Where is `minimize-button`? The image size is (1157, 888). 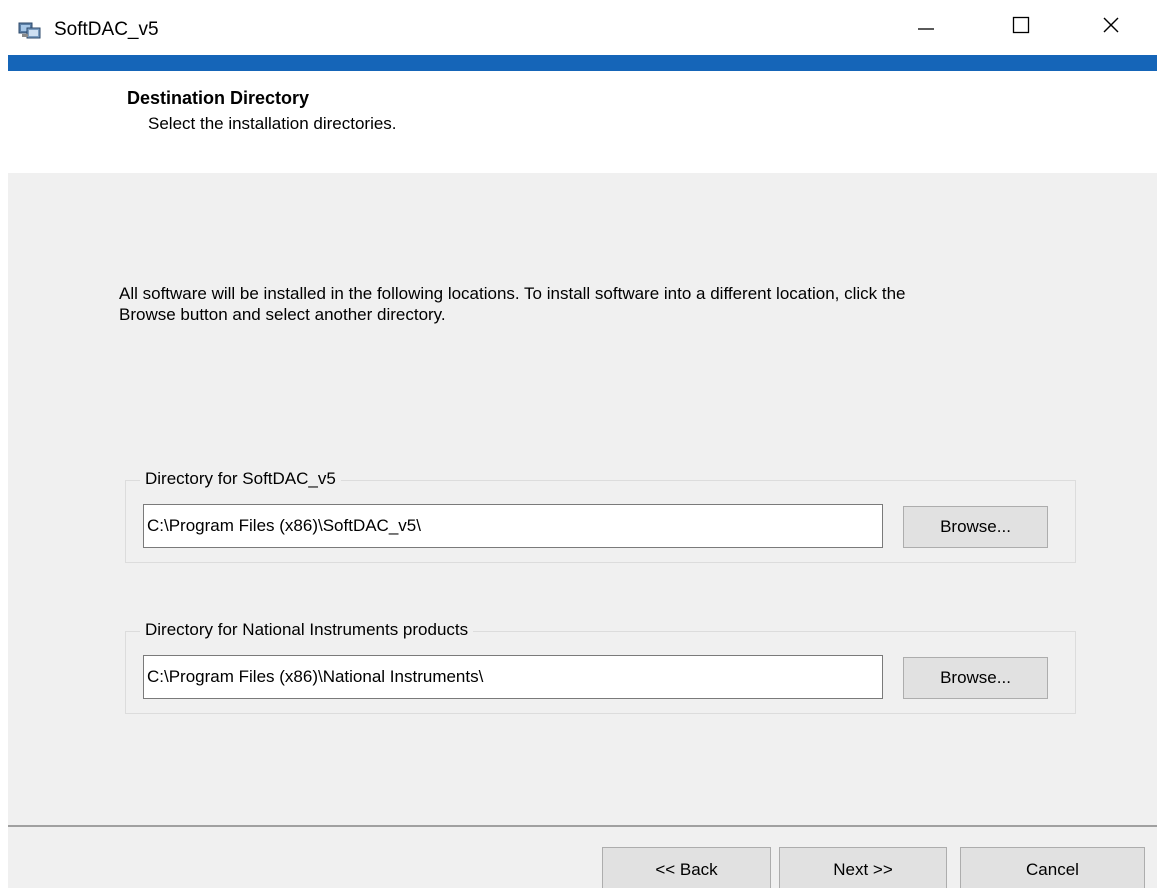 minimize-button is located at coordinates (926, 27).